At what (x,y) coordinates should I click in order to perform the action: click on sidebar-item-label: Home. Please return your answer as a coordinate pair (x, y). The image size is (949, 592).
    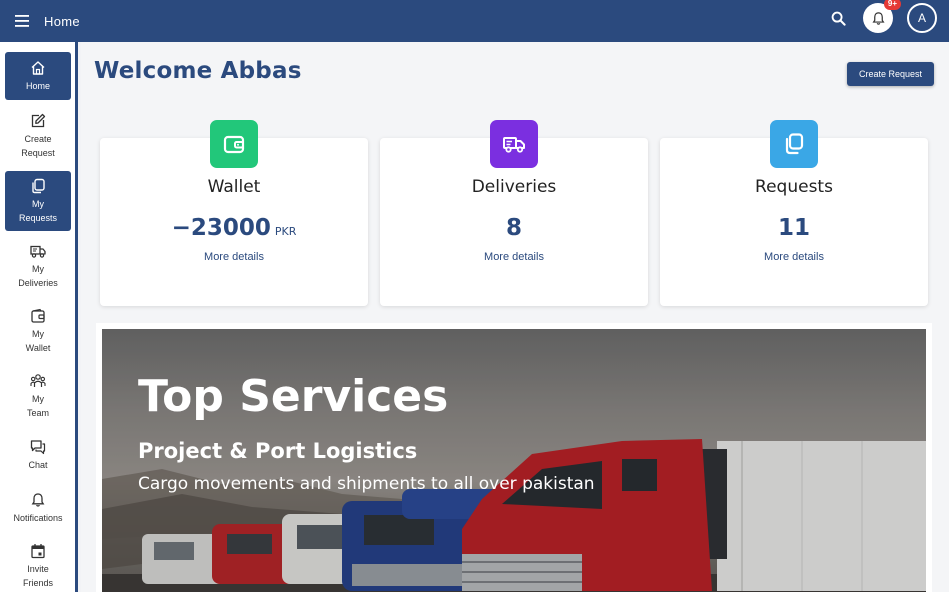
    Looking at the image, I should click on (37, 85).